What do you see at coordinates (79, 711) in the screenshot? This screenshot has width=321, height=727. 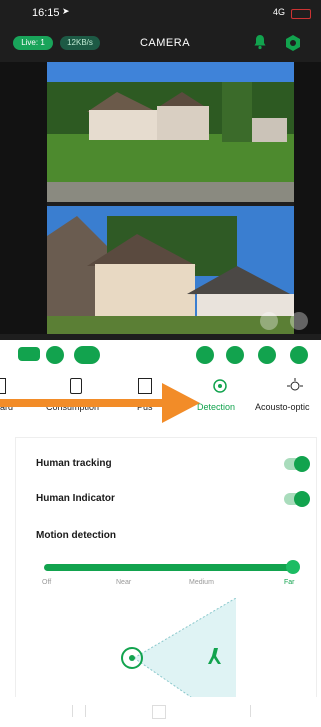 I see `nav-menu-icon` at bounding box center [79, 711].